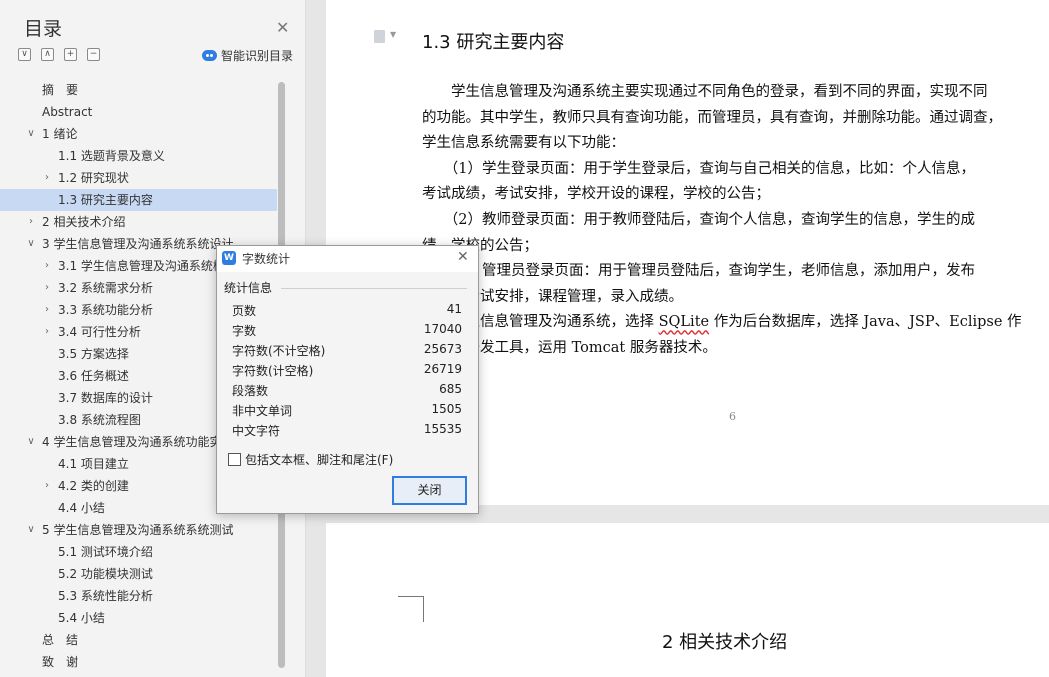 The height and width of the screenshot is (677, 1049). I want to click on smart-toc-button: 智能识别目录, so click(247, 55).